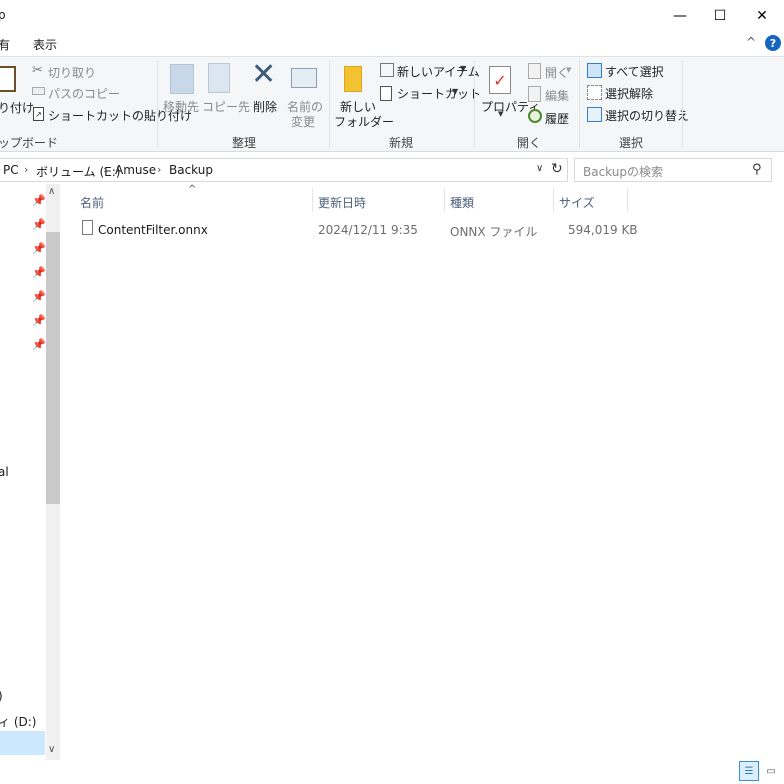  Describe the element at coordinates (529, 143) in the screenshot. I see `group-label-open: 開く` at that location.